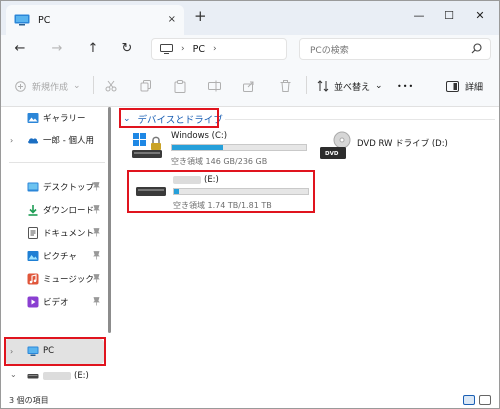  What do you see at coordinates (57, 162) in the screenshot?
I see `sidebar-divider` at bounding box center [57, 162].